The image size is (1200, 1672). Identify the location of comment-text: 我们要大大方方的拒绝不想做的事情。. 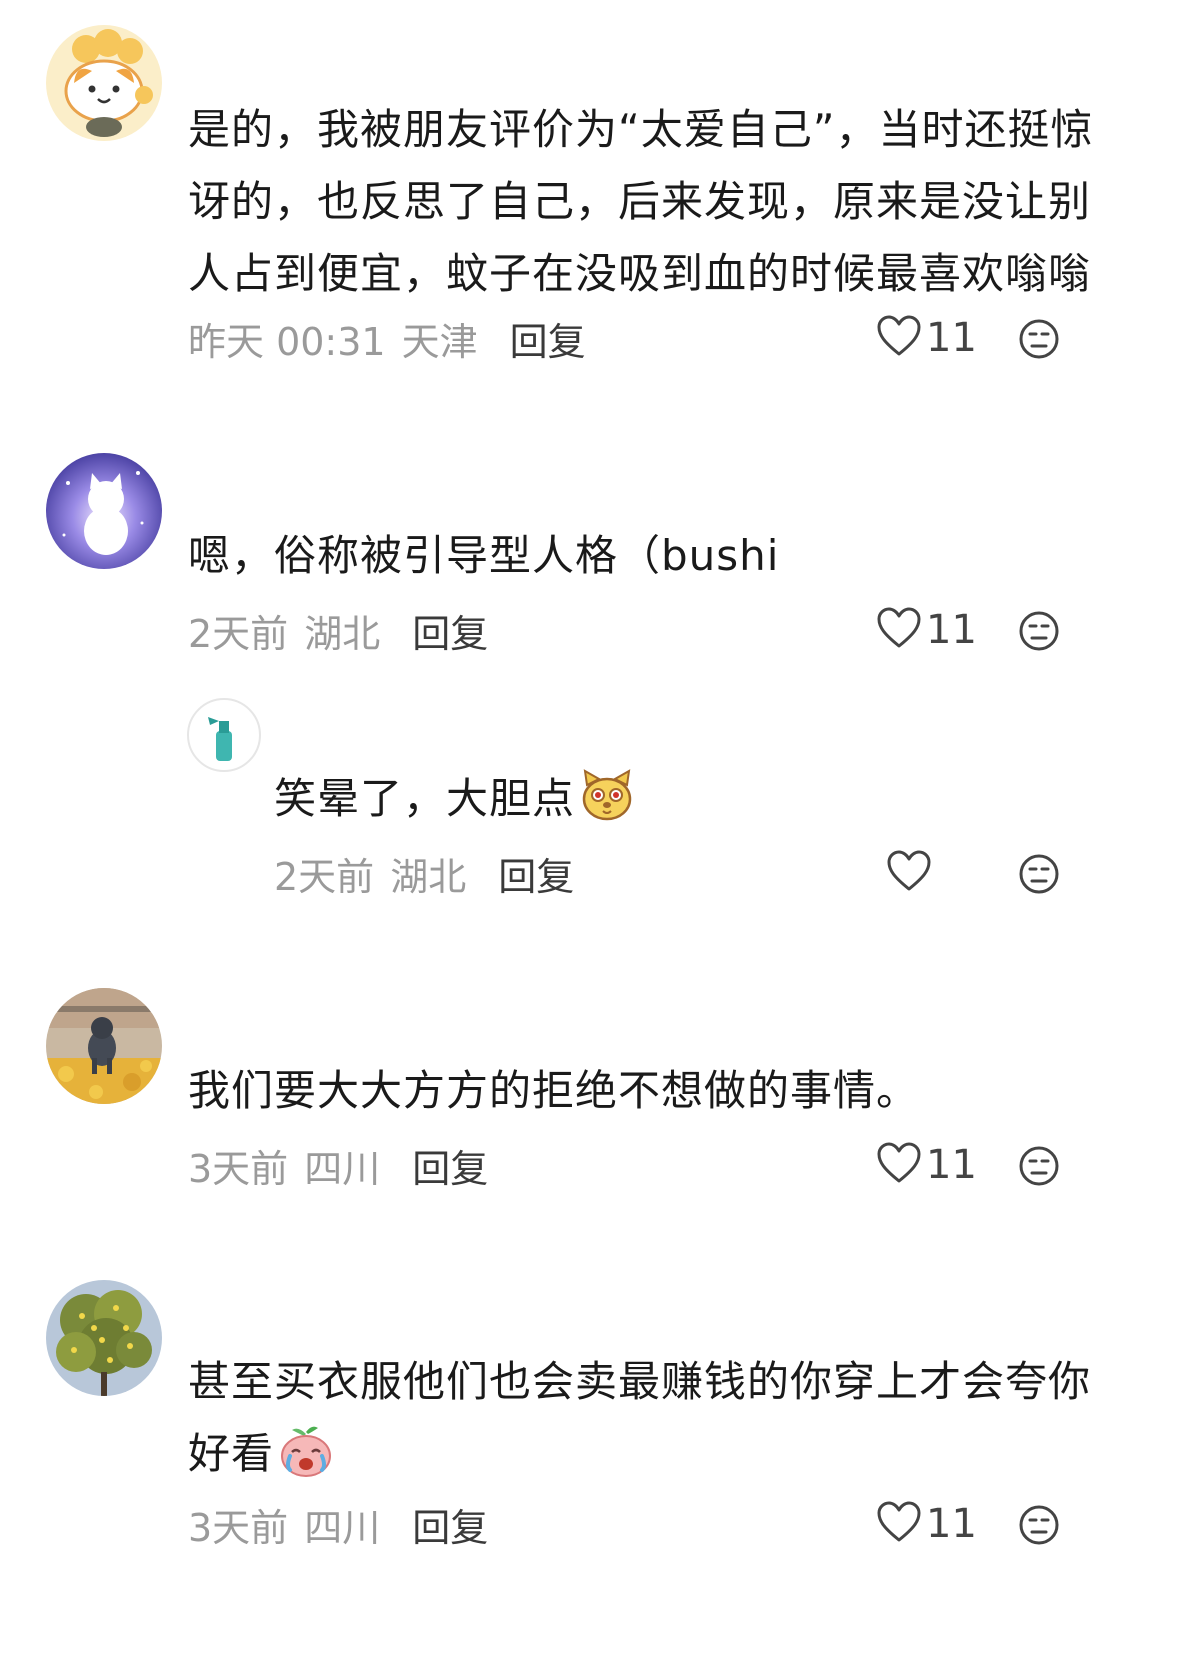
(554, 1090).